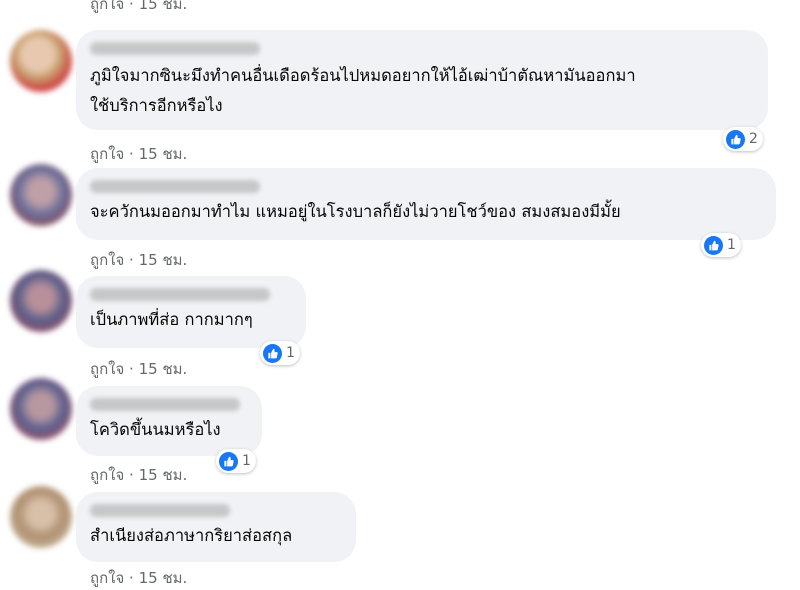 Image resolution: width=800 pixels, height=590 pixels. I want to click on comment-bubble: เป็นภาพที่ส่อ กากมากๆ, so click(191, 312).